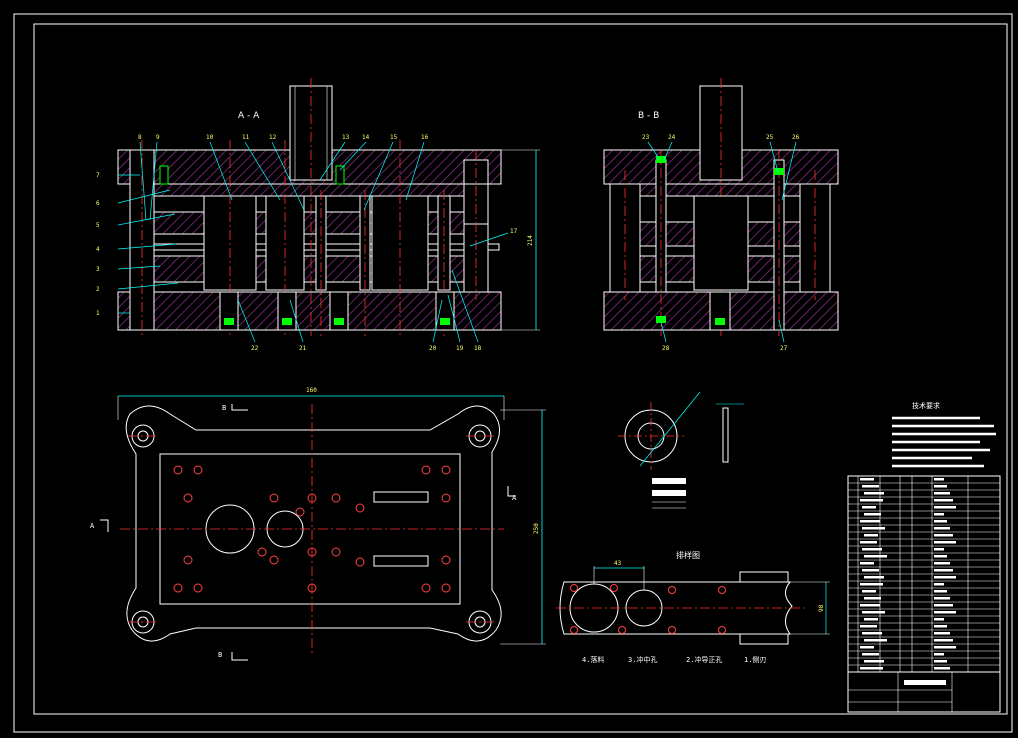 The image size is (1018, 738). Describe the element at coordinates (98, 225) in the screenshot. I see `svg-text: 5` at that location.